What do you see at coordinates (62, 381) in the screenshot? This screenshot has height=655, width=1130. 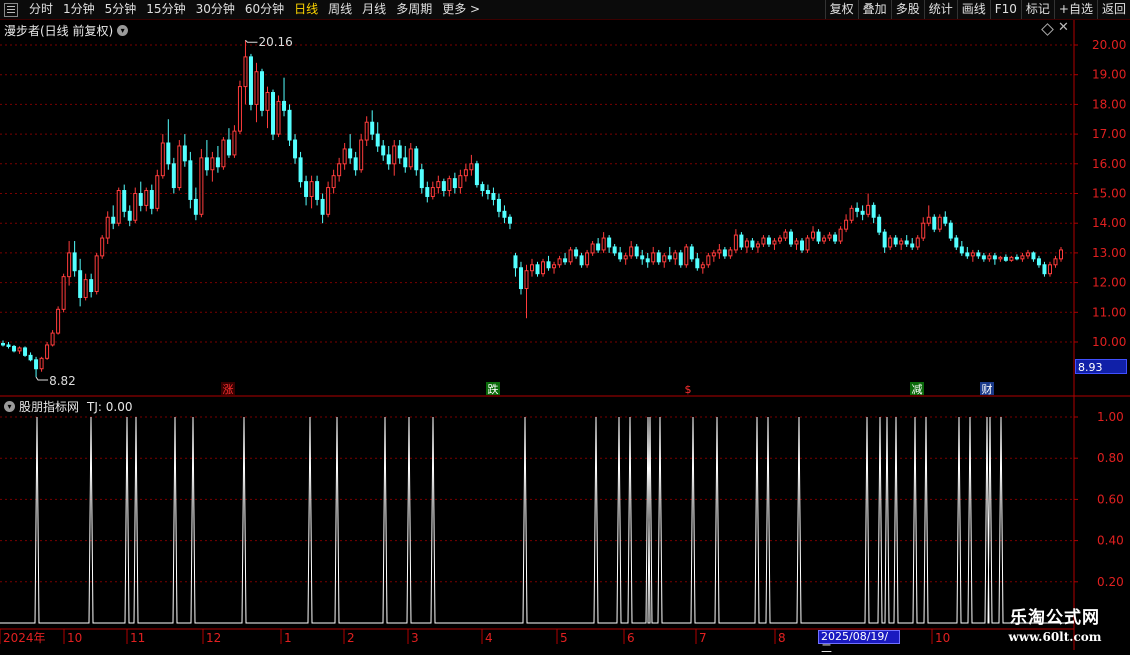 I see `low-price-label: 8.82` at bounding box center [62, 381].